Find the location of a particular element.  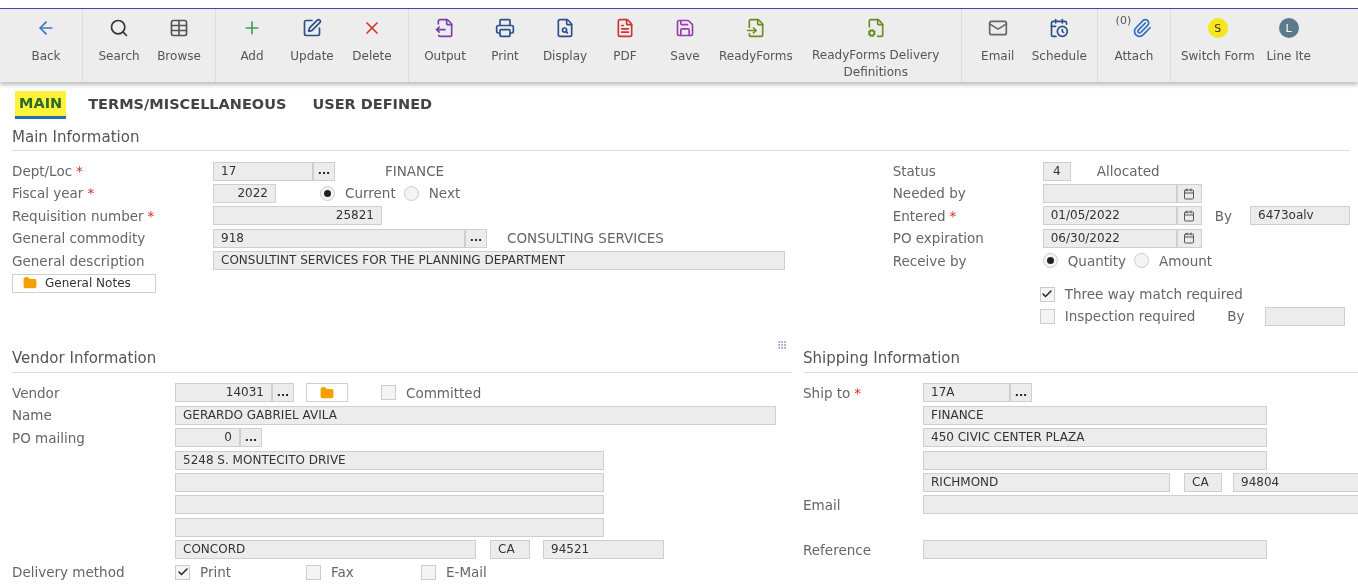

text-field: 6473oalv is located at coordinates (1300, 216).